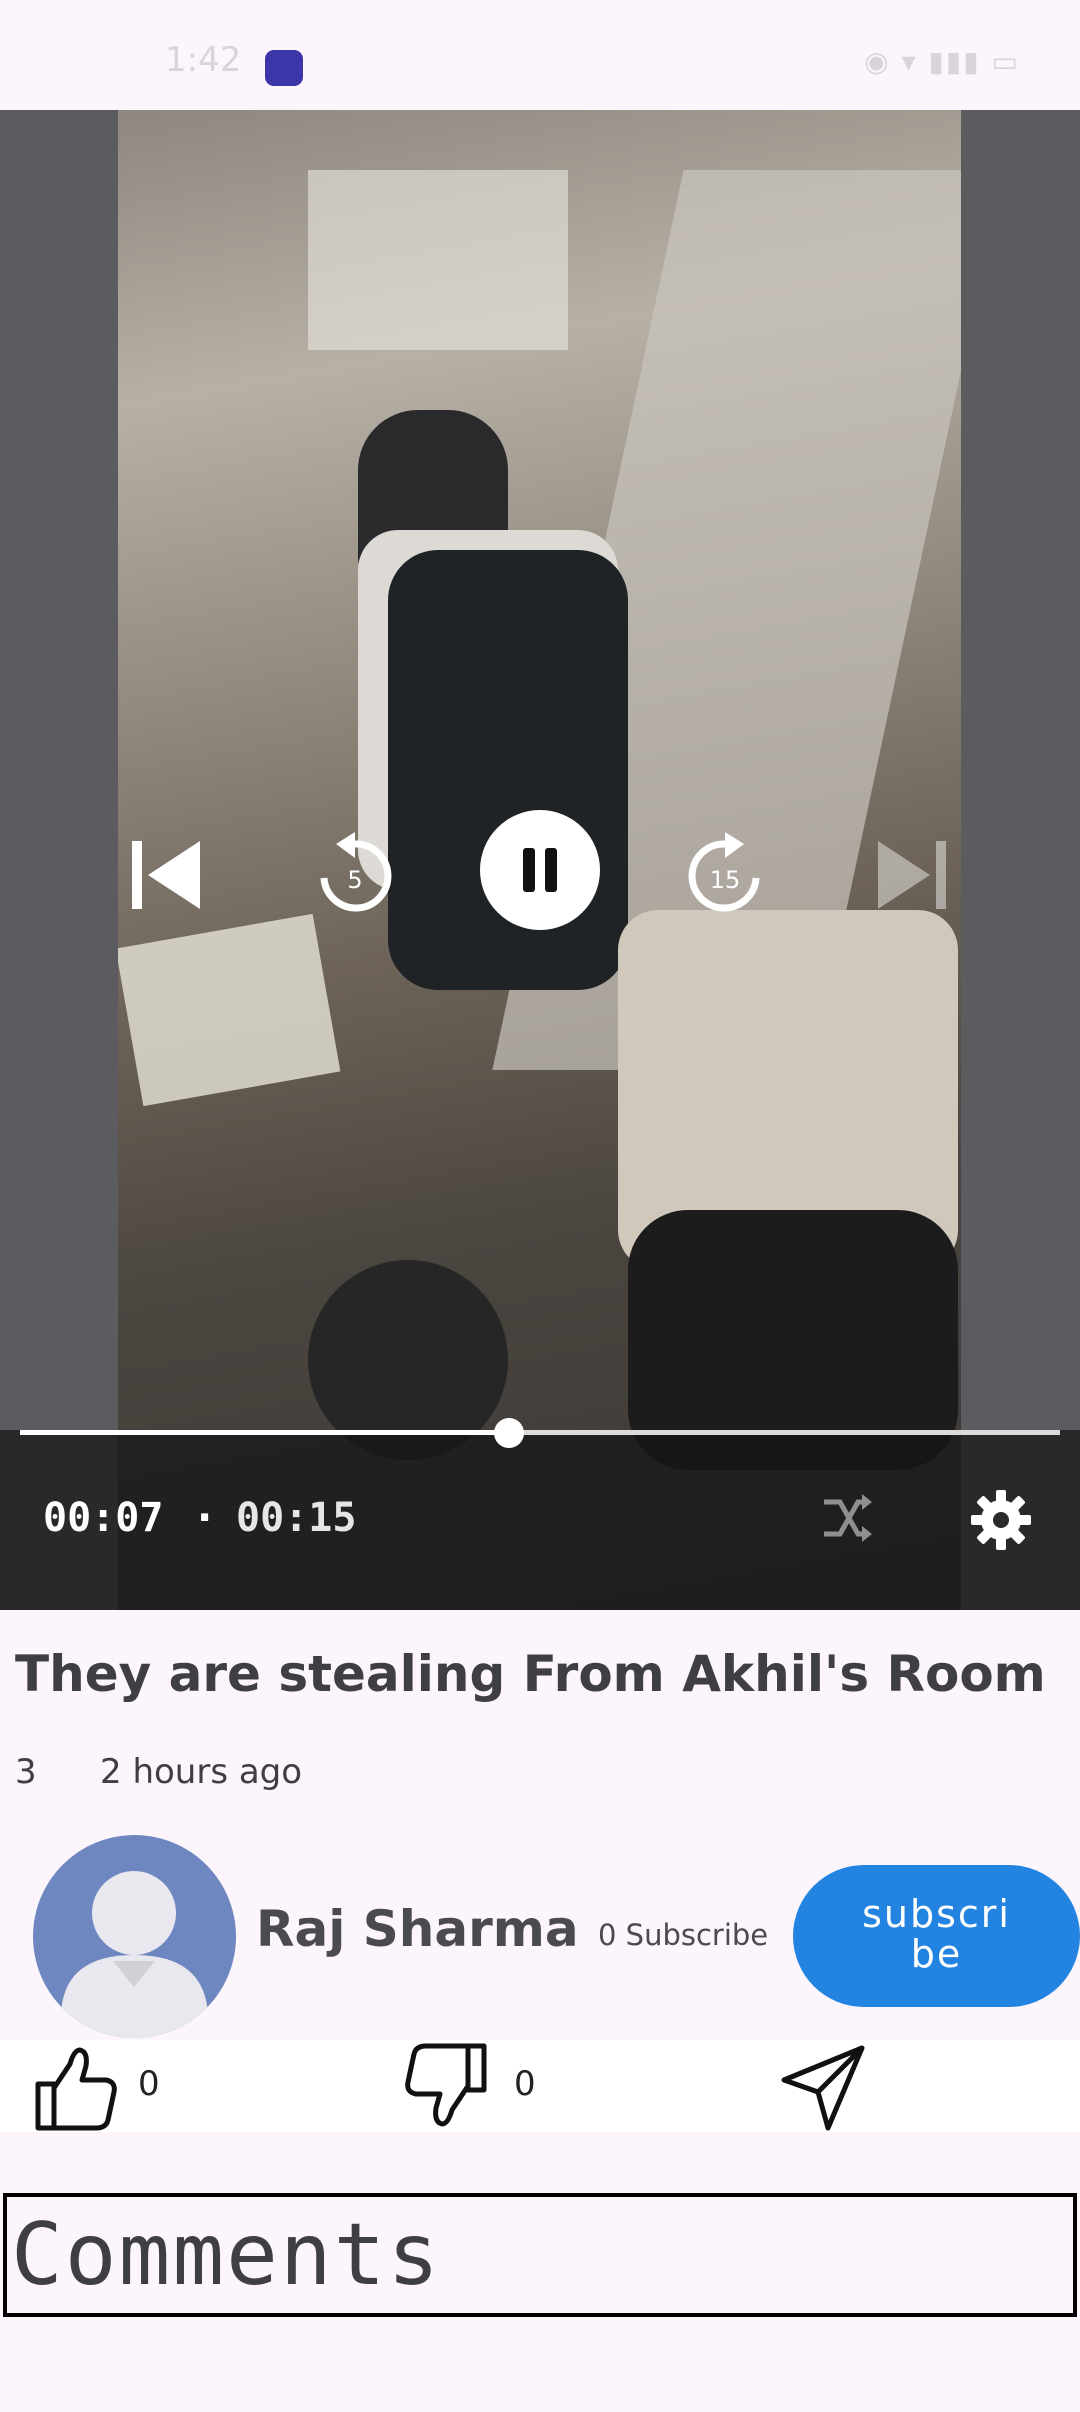  Describe the element at coordinates (530, 1674) in the screenshot. I see `video-title: They are stealing From Akhil's Room` at that location.